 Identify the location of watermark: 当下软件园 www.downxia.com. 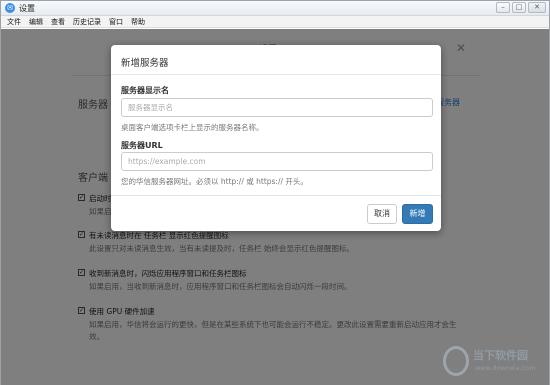
(493, 361).